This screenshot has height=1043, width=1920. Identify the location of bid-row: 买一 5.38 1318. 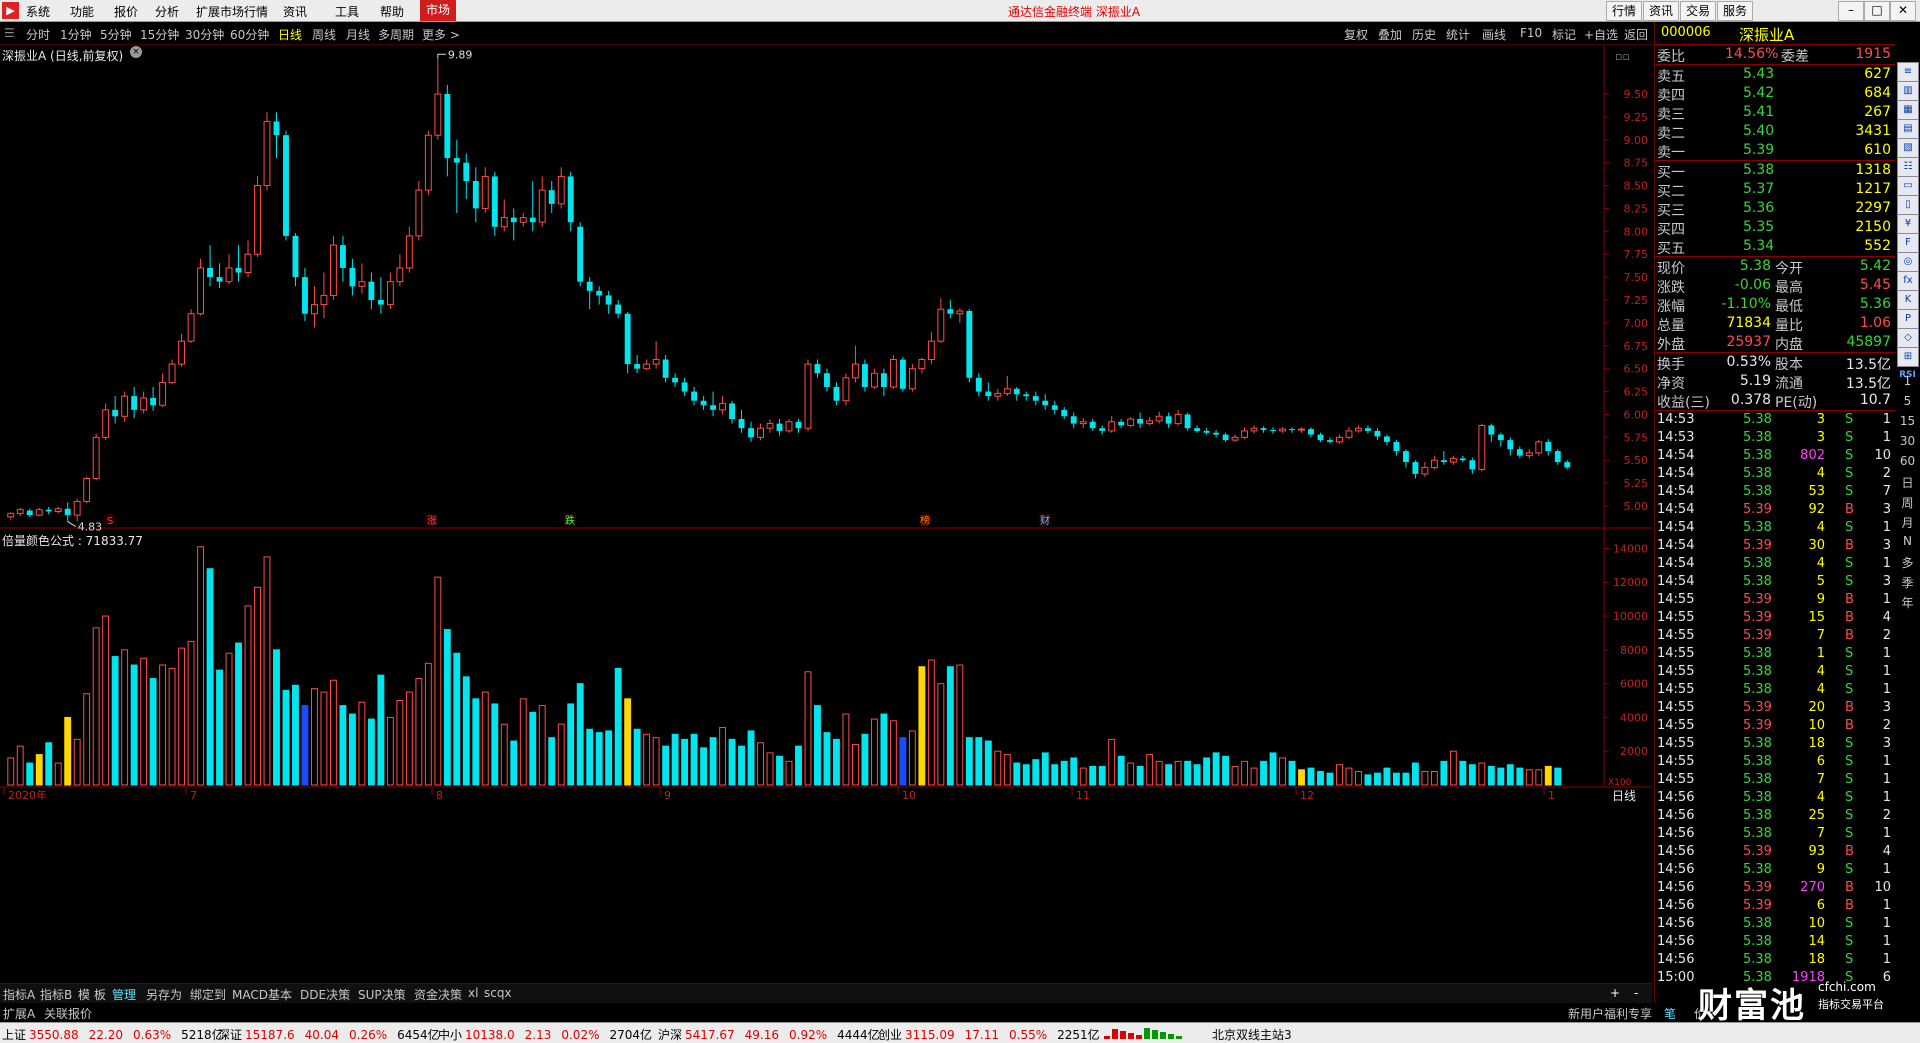
(1775, 171).